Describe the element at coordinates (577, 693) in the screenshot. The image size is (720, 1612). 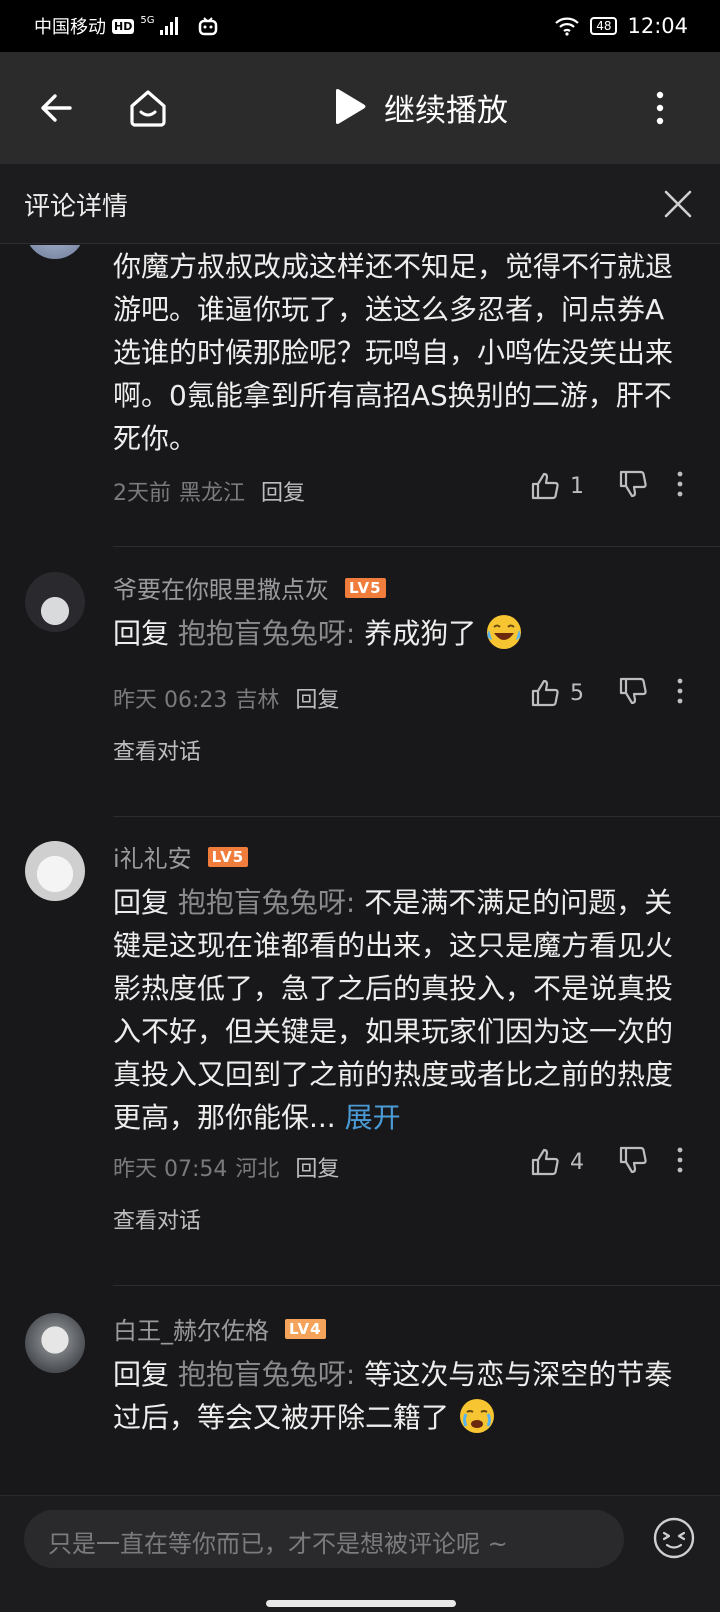
I see `like-count: 5` at that location.